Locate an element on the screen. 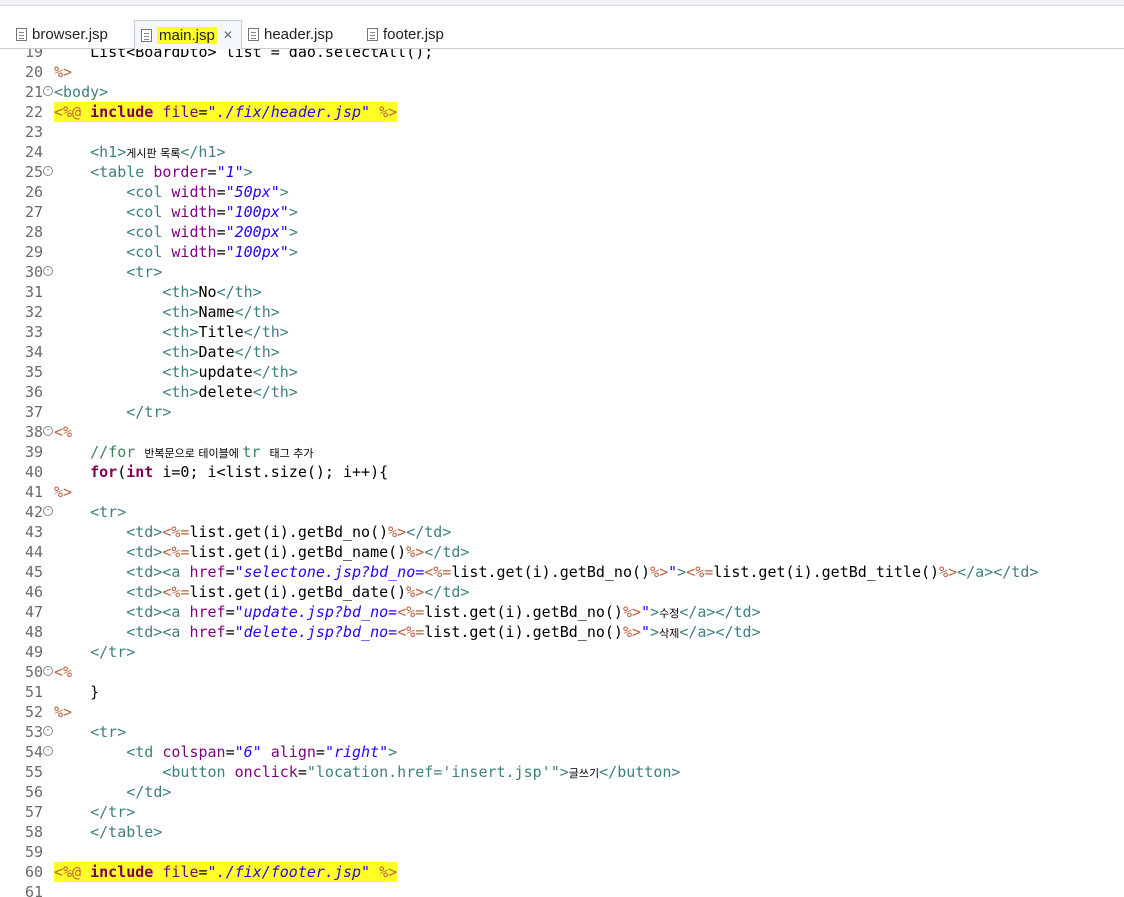 This screenshot has width=1124, height=897. code-token: </table> is located at coordinates (126, 832).